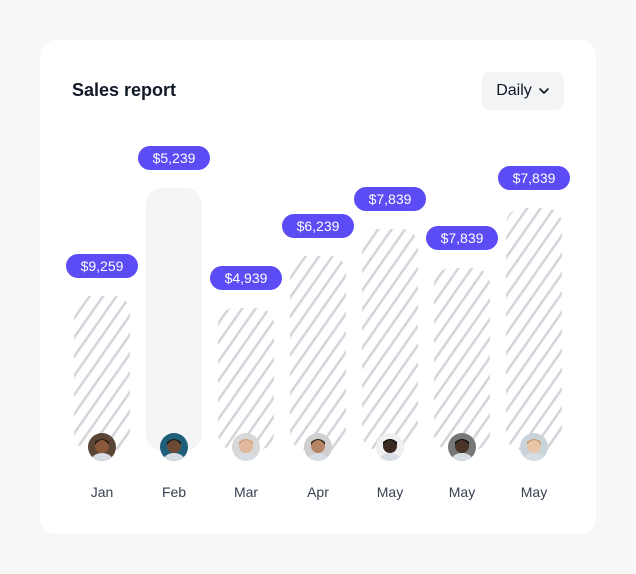  Describe the element at coordinates (174, 158) in the screenshot. I see `data-label: $5,239` at that location.